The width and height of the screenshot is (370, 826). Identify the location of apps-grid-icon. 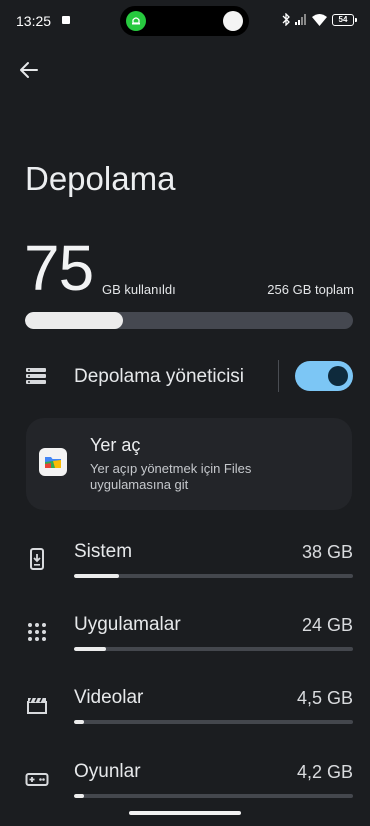
(37, 632).